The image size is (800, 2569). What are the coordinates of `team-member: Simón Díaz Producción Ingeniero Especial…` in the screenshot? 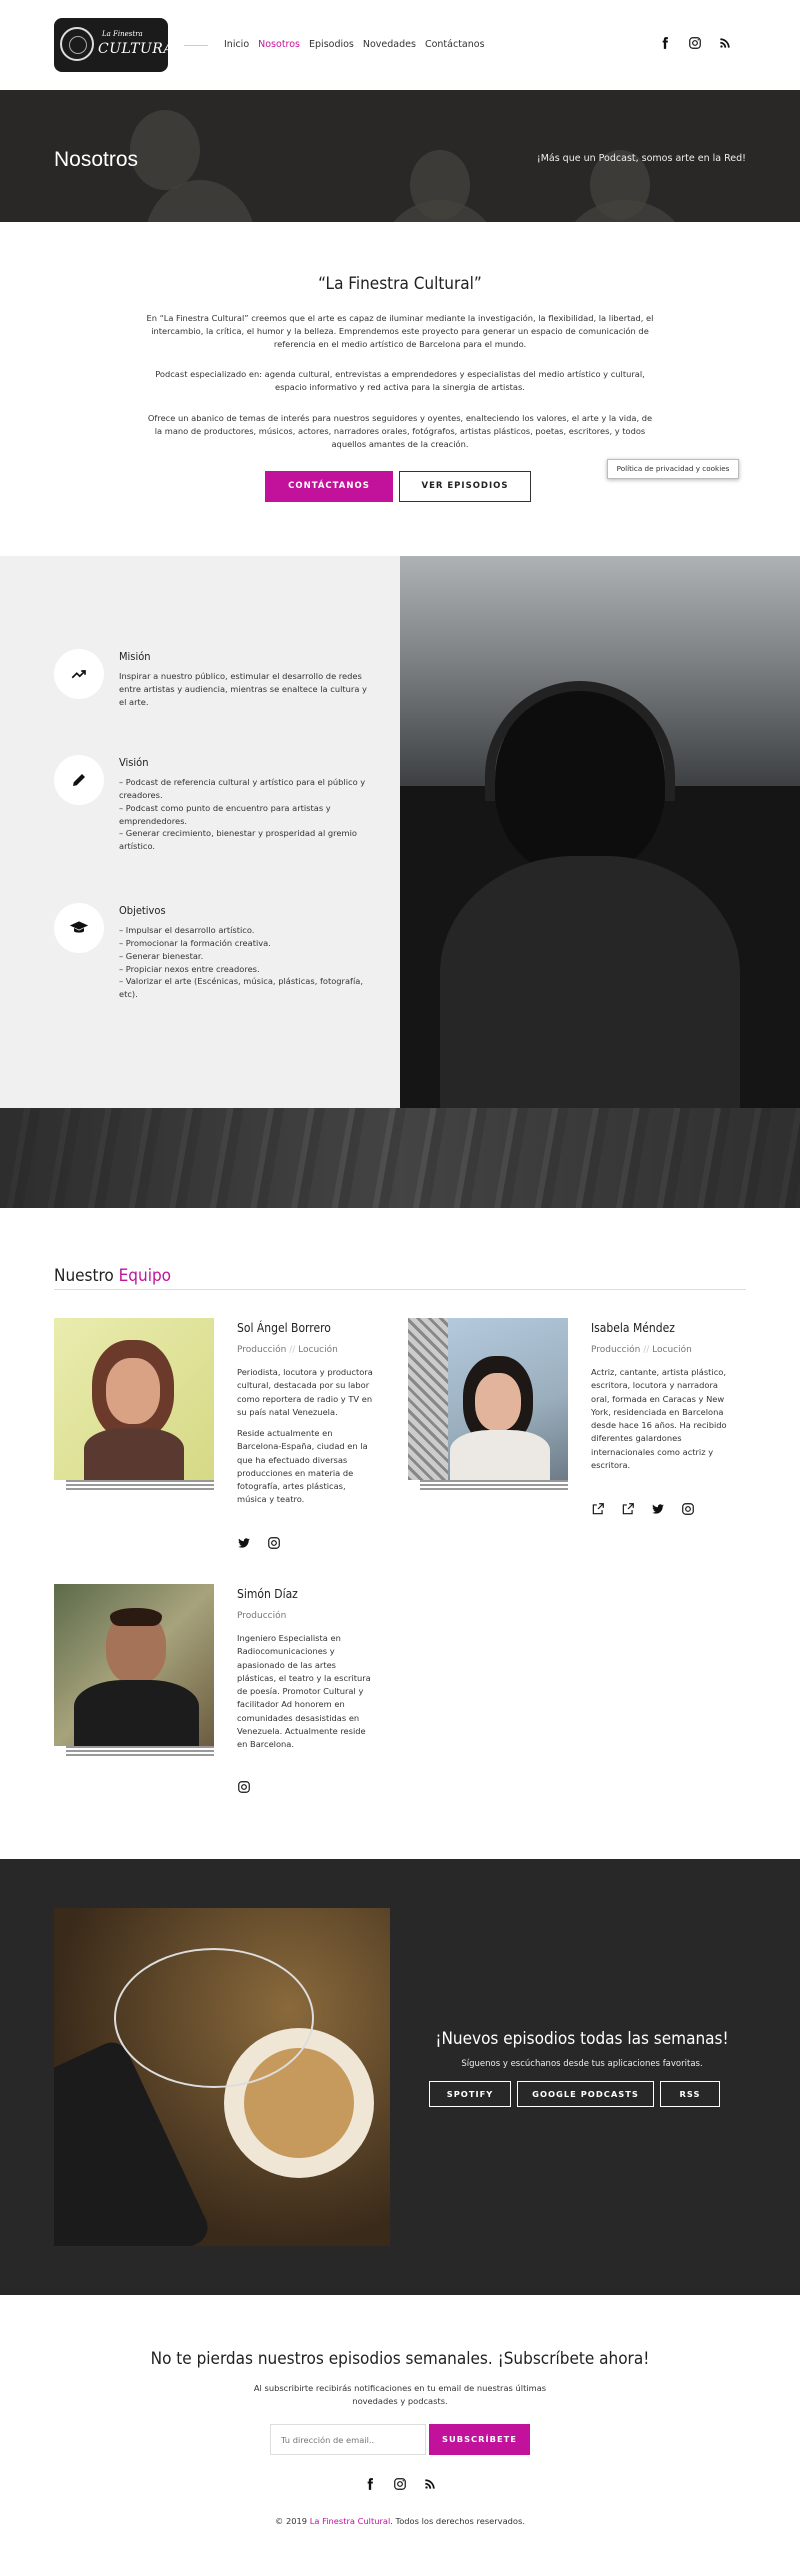 It's located at (223, 1699).